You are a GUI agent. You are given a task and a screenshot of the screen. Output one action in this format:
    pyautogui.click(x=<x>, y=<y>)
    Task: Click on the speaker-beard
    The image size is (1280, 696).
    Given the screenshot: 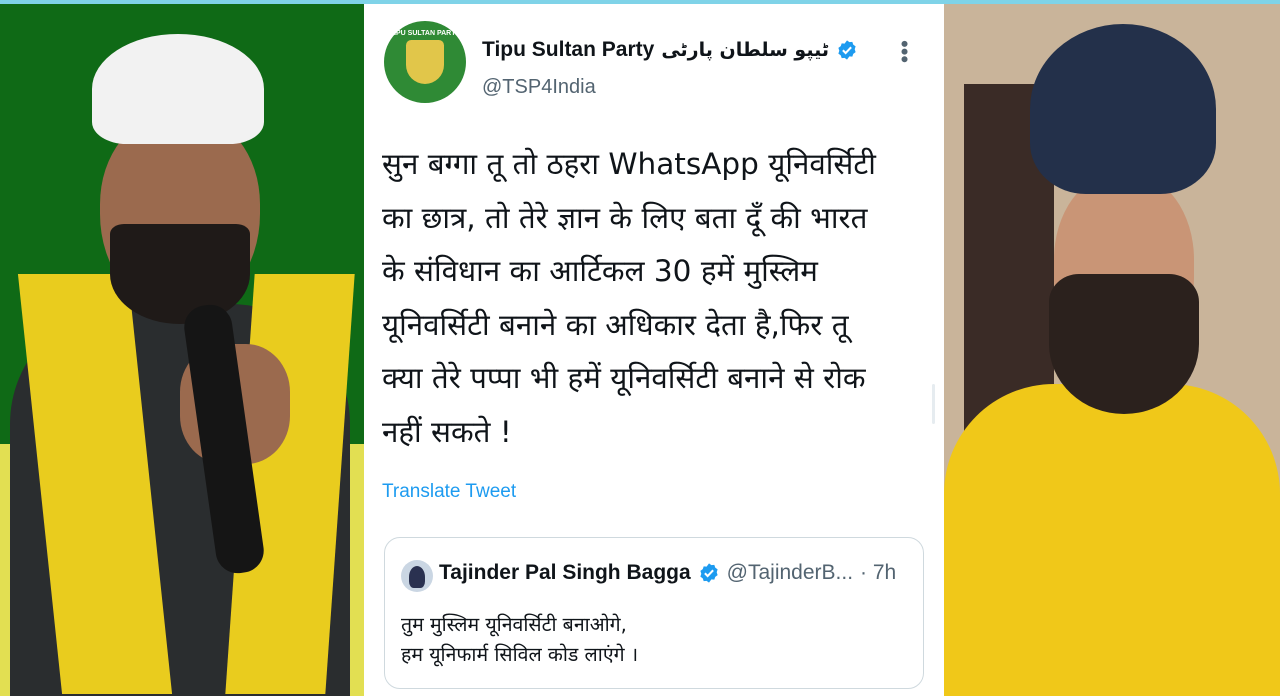 What is the action you would take?
    pyautogui.click(x=180, y=274)
    